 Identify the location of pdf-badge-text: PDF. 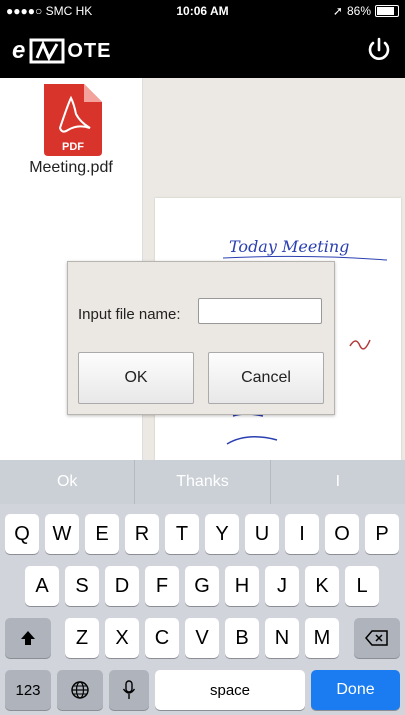
(73, 147).